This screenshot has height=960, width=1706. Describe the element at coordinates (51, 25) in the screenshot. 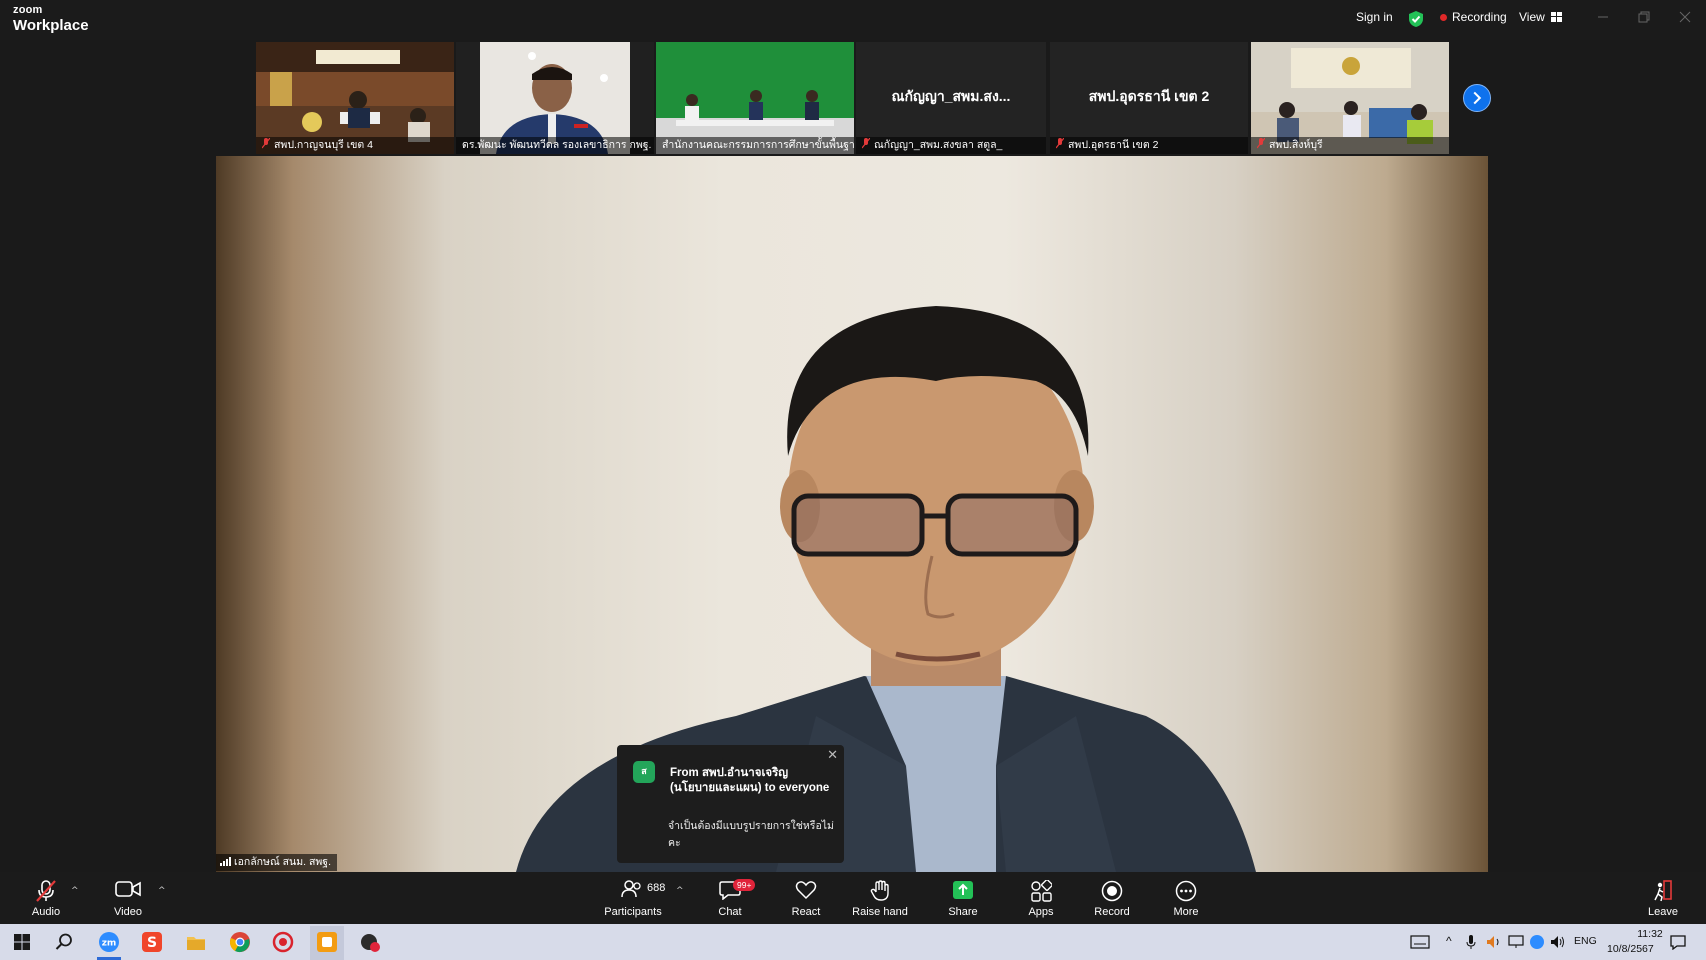

I see `brand-large: Workplace` at that location.